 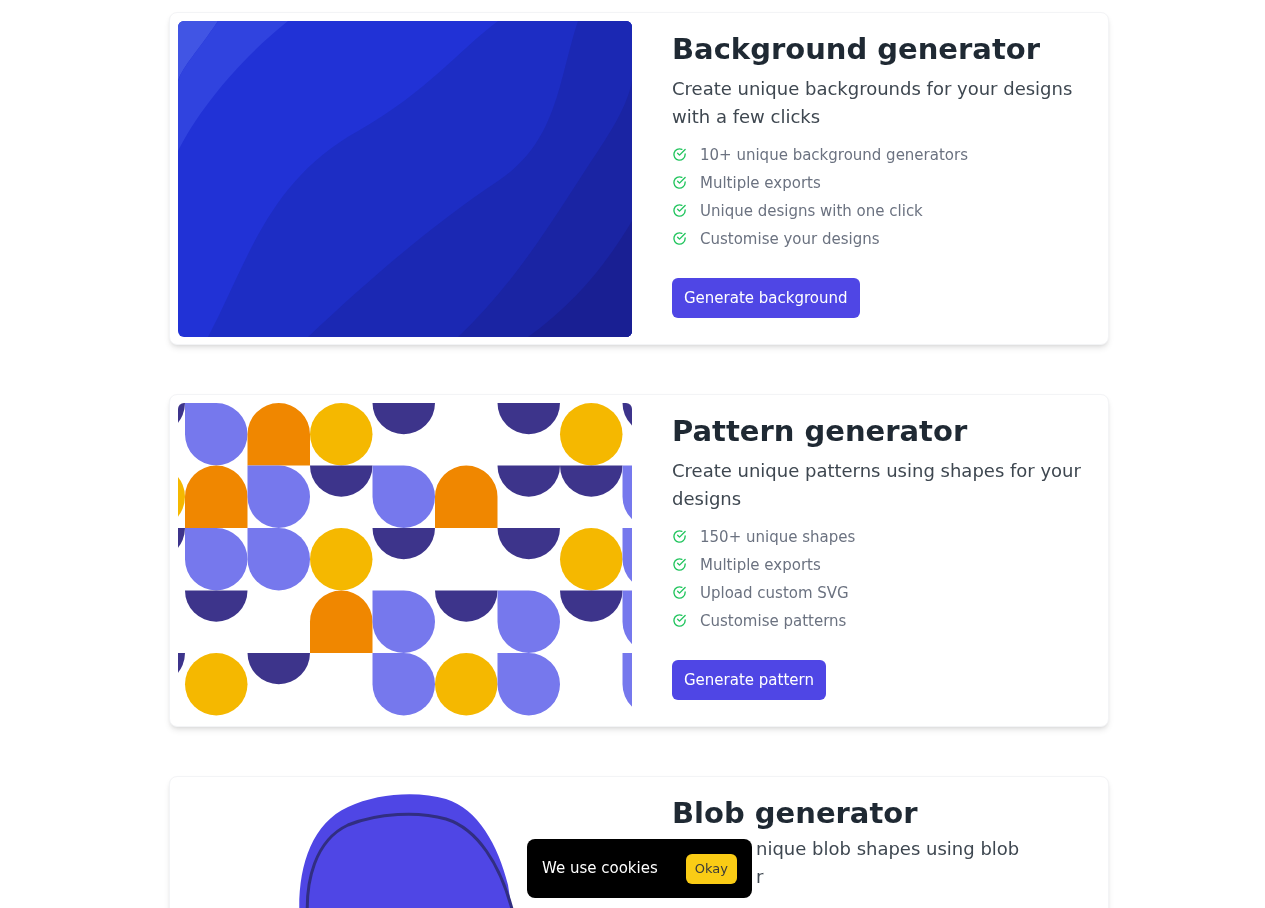 What do you see at coordinates (795, 813) in the screenshot?
I see `card-title: Blob generator` at bounding box center [795, 813].